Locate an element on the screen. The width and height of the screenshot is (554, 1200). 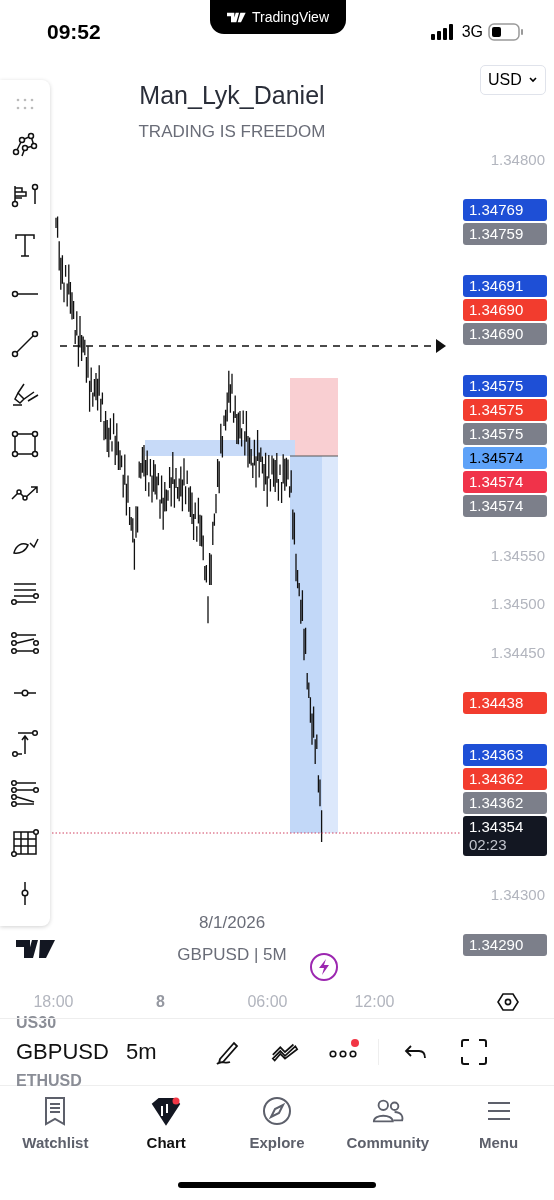
price-label: 1.34438 is located at coordinates (505, 702).